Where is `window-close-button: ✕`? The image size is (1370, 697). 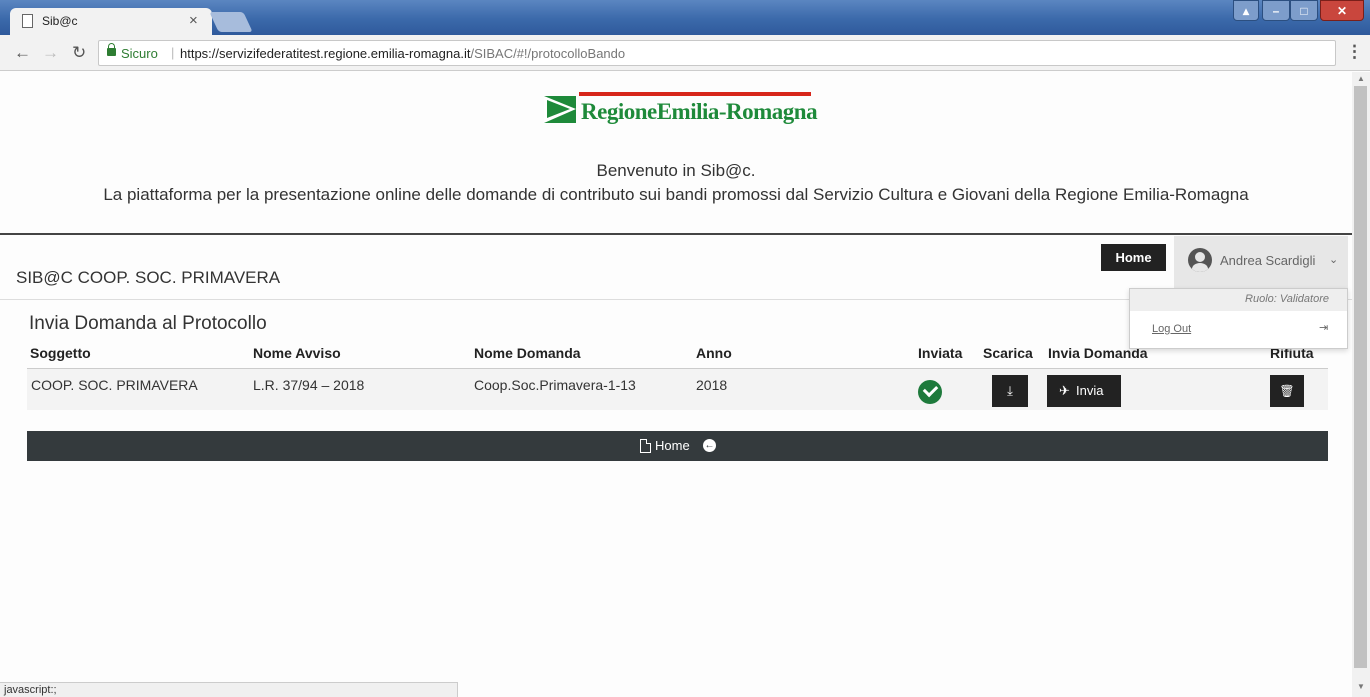 window-close-button: ✕ is located at coordinates (1342, 10).